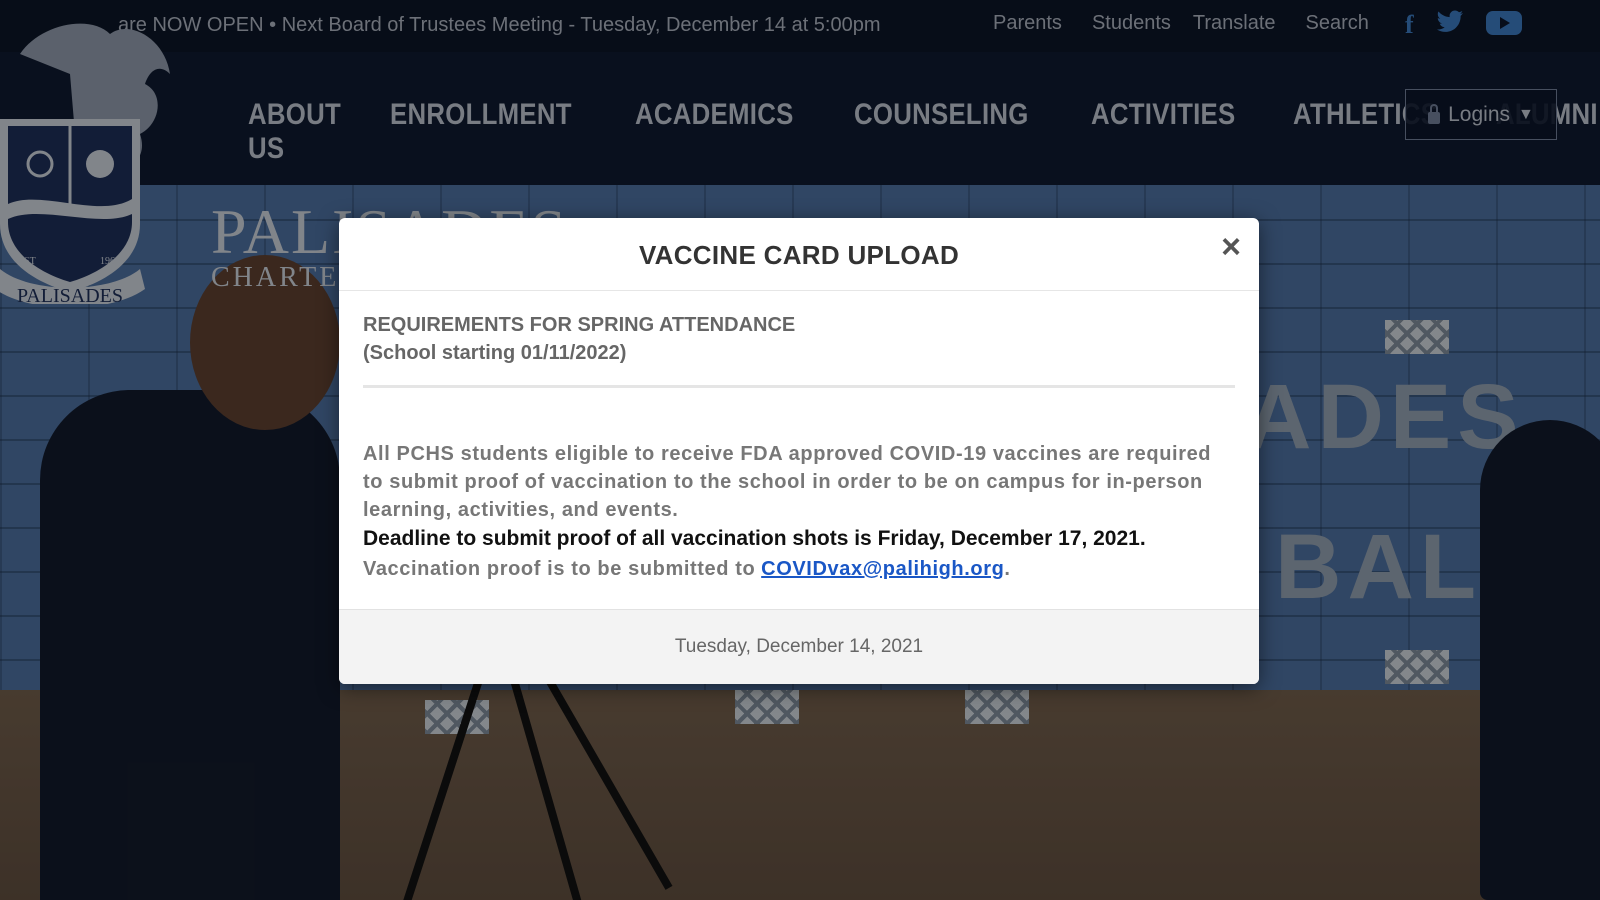 The height and width of the screenshot is (900, 1600). I want to click on modal-date: Tuesday, December 14, 2021, so click(799, 646).